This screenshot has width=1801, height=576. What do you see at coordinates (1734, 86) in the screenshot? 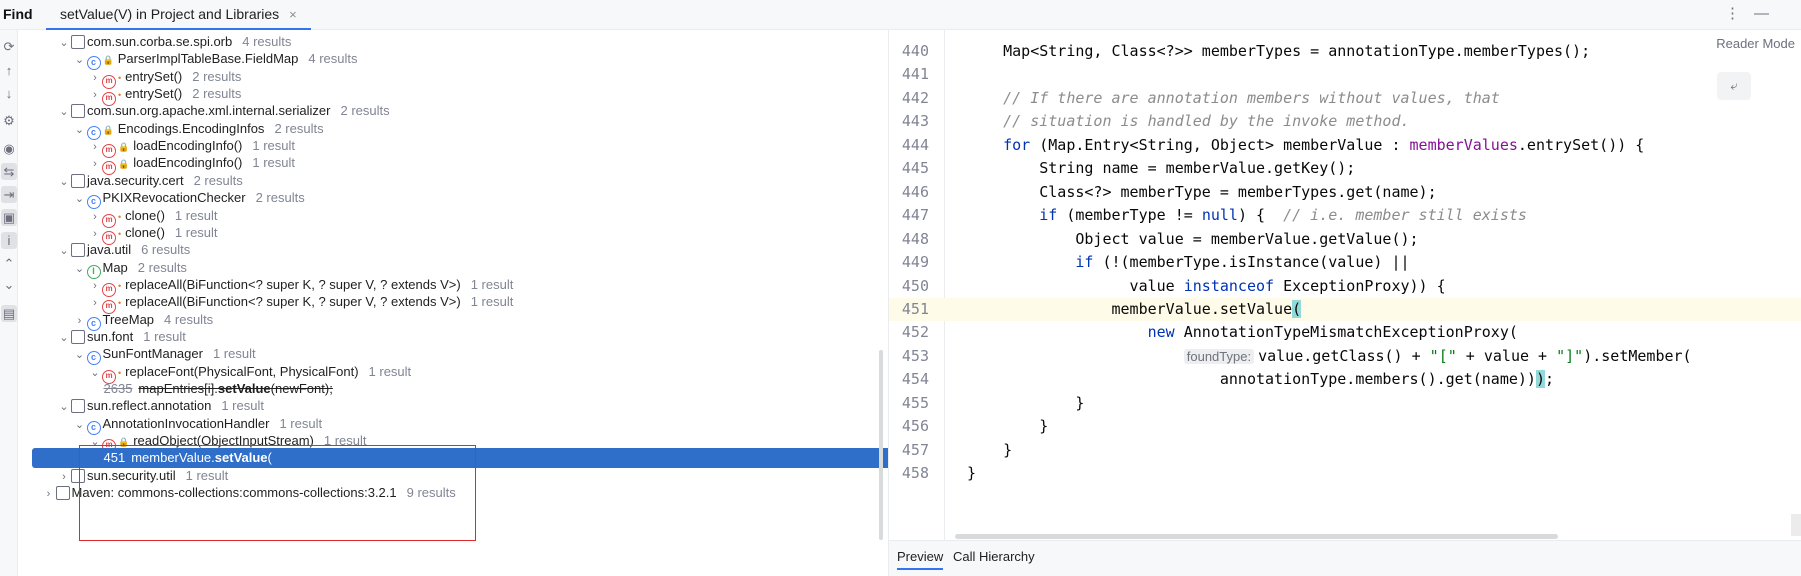
I see `soft-wrap-icon: ⤶` at bounding box center [1734, 86].